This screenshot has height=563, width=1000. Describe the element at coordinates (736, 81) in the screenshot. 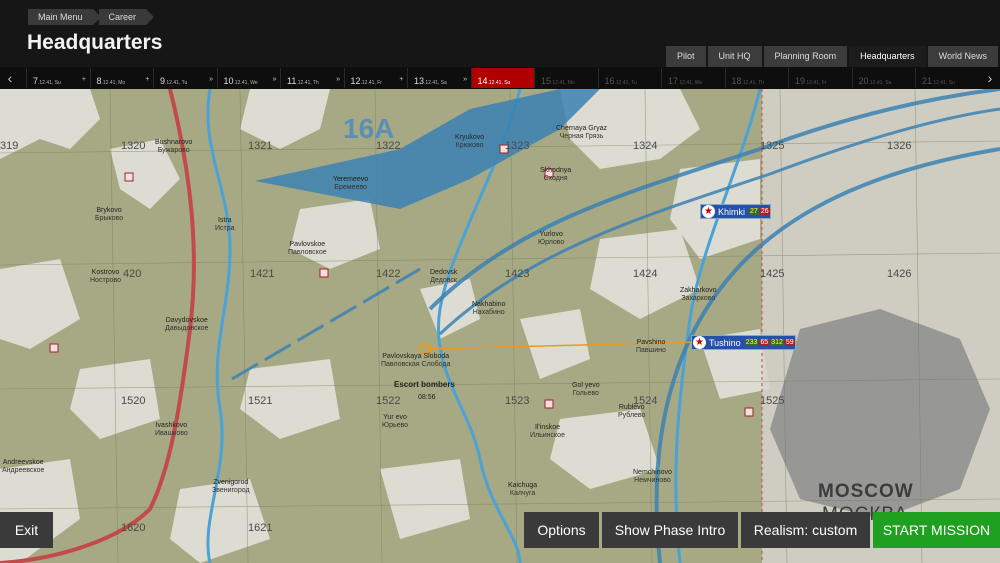

I see `timeline-day-number: 18` at that location.